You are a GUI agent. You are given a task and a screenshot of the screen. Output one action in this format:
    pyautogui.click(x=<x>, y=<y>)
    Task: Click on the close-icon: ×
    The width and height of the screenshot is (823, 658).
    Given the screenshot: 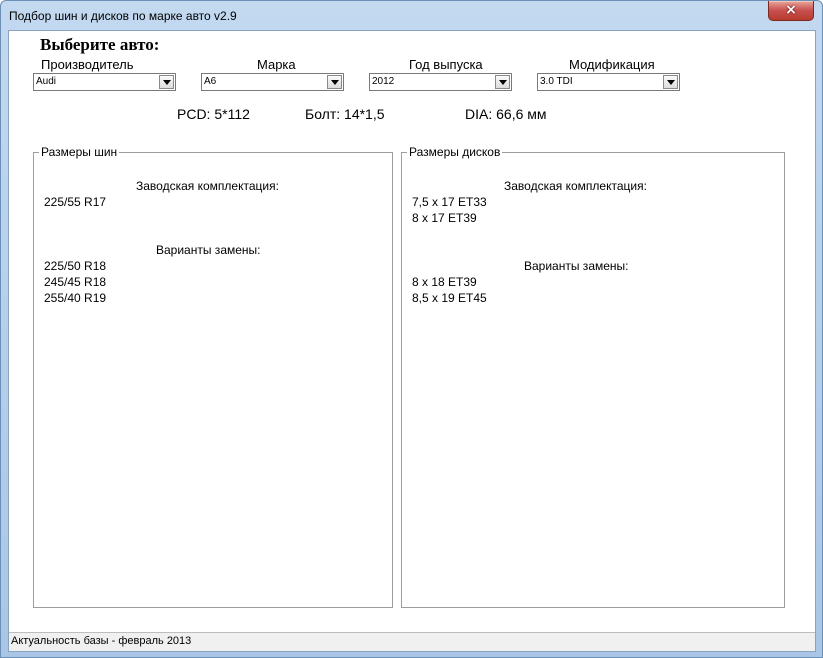 What is the action you would take?
    pyautogui.click(x=791, y=10)
    